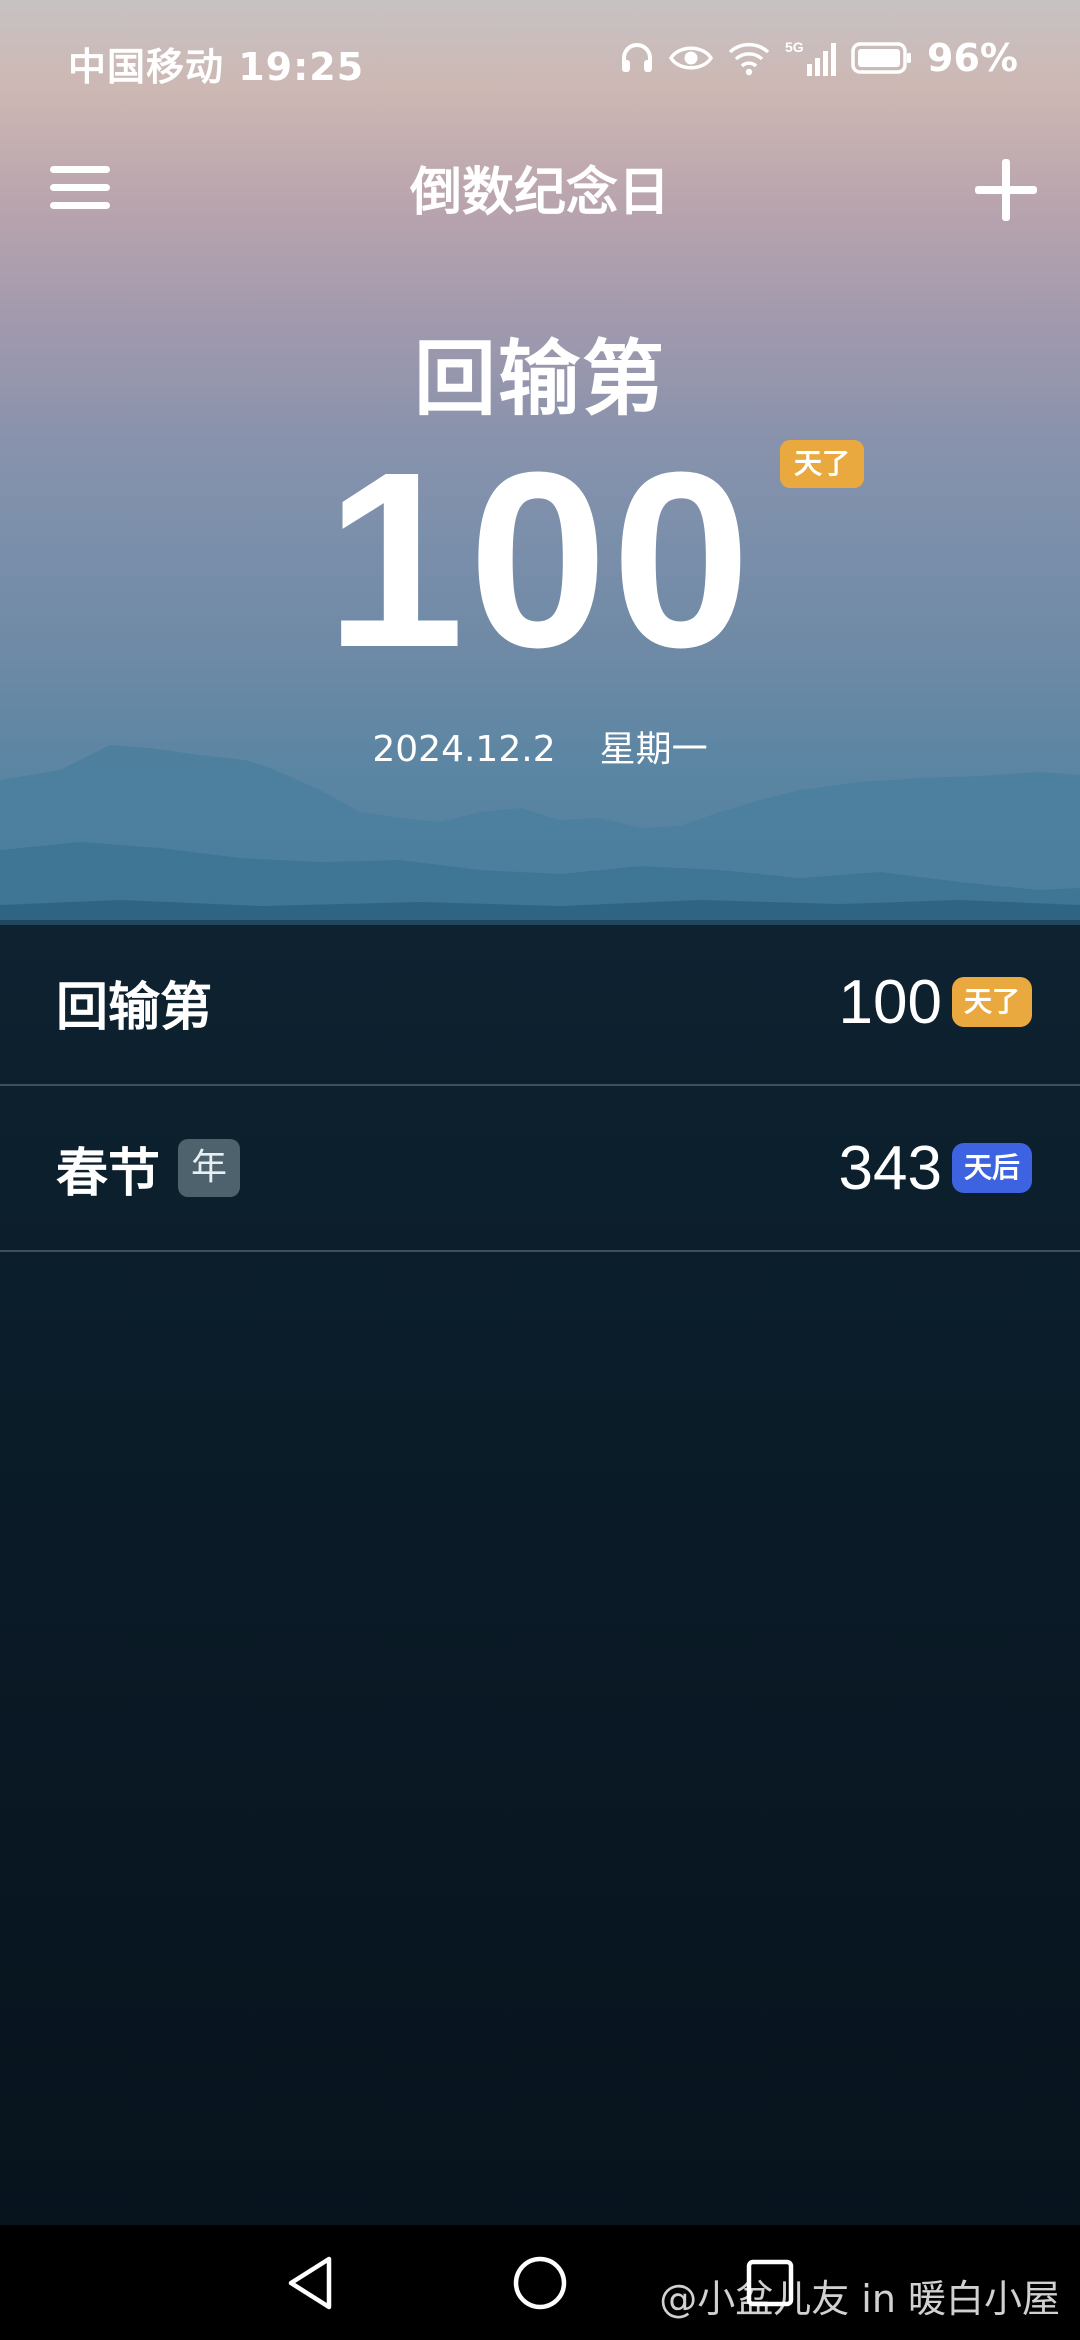  I want to click on nav-back-button, so click(310, 2282).